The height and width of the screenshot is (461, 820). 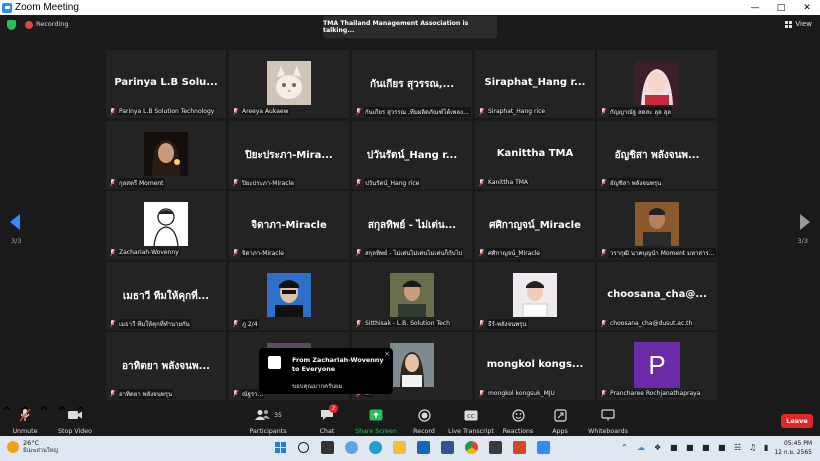 What do you see at coordinates (166, 155) in the screenshot?
I see `participant-tile: กุลสตรี Moment` at bounding box center [166, 155].